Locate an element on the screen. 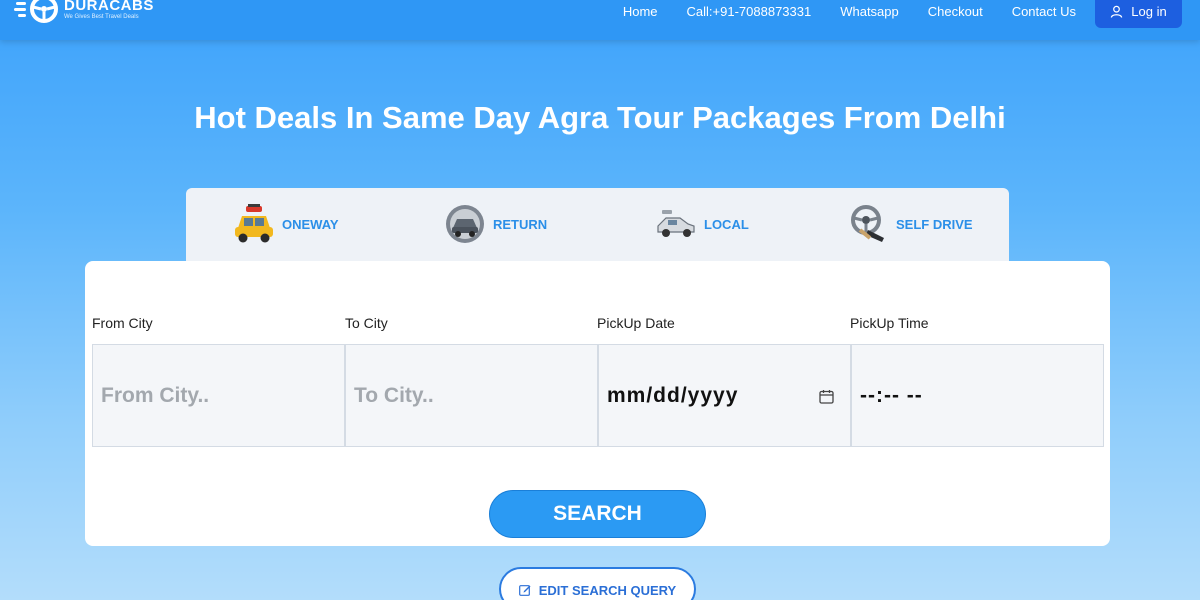 This screenshot has height=600, width=1200. nav-call: Call:+91-7088873331 is located at coordinates (749, 11).